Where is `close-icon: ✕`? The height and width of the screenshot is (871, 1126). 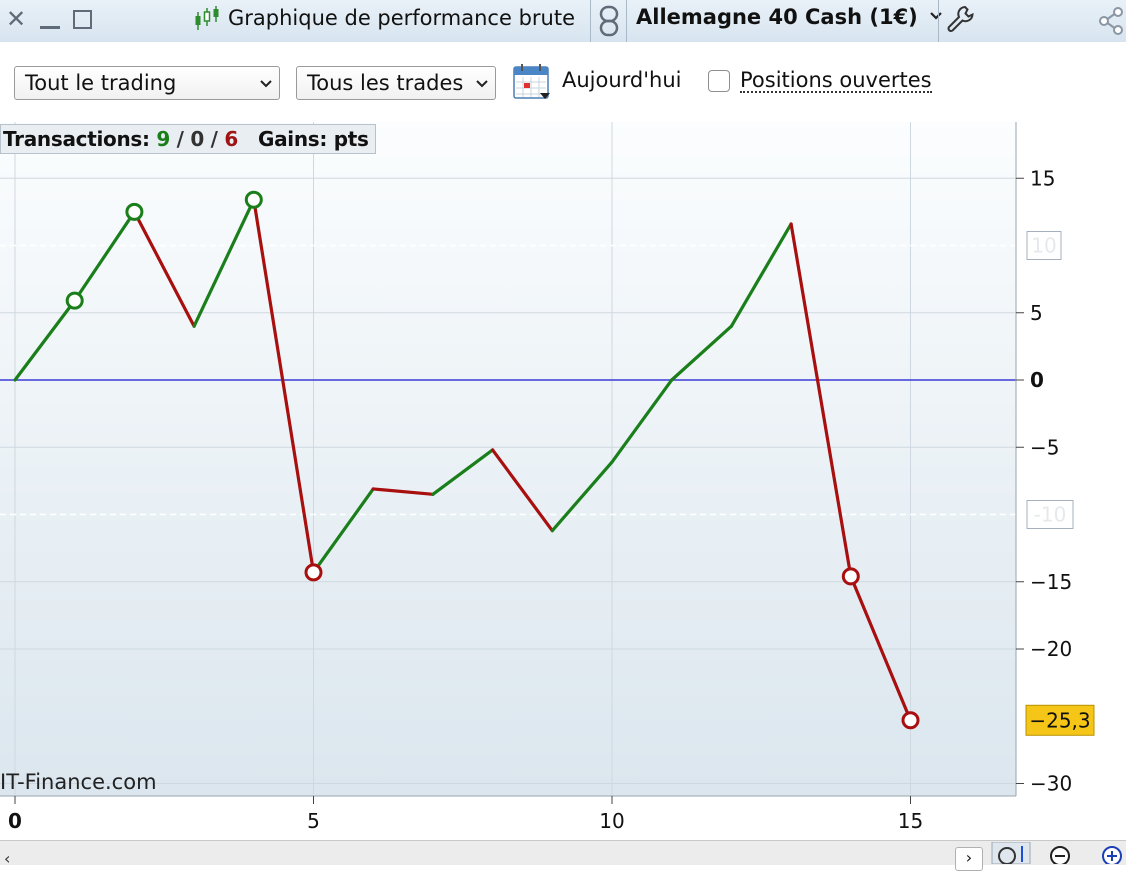
close-icon: ✕ is located at coordinates (16, 19).